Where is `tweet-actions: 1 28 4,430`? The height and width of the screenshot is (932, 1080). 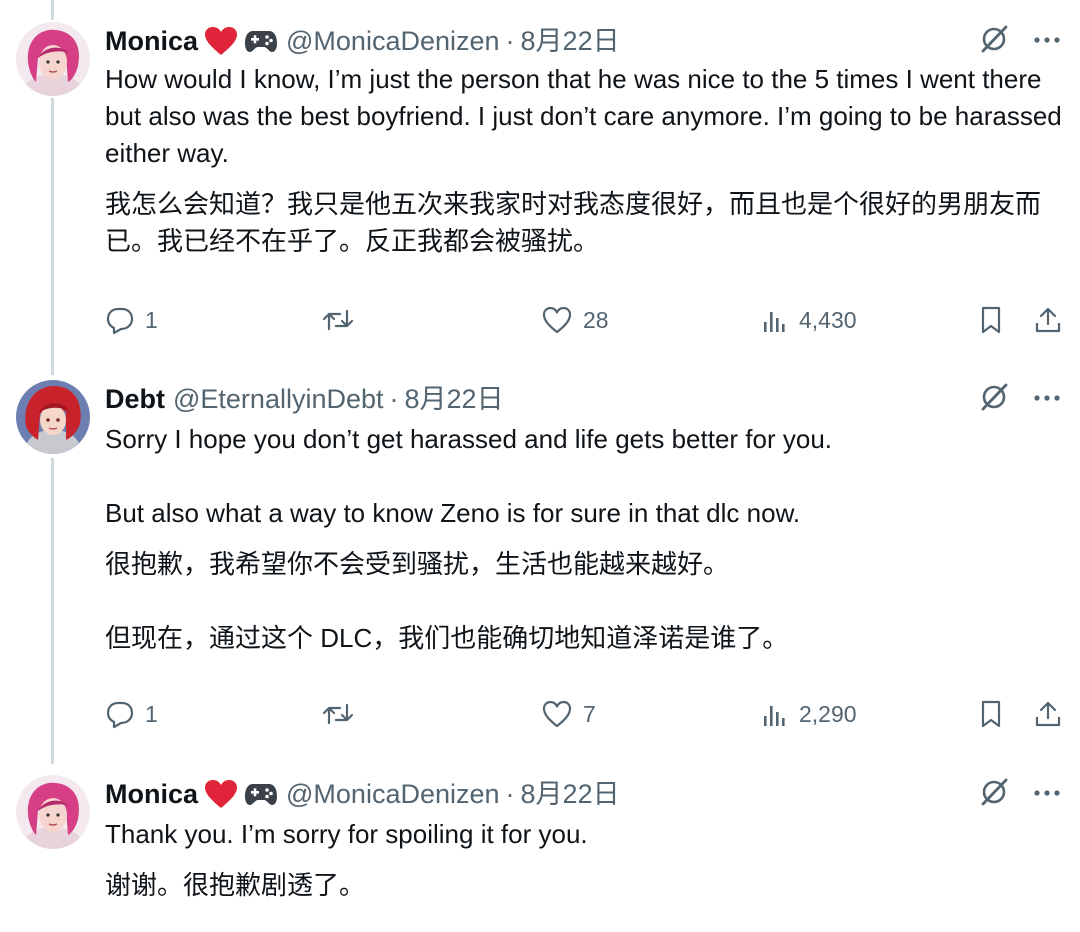
tweet-actions: 1 28 4,430 is located at coordinates (585, 320).